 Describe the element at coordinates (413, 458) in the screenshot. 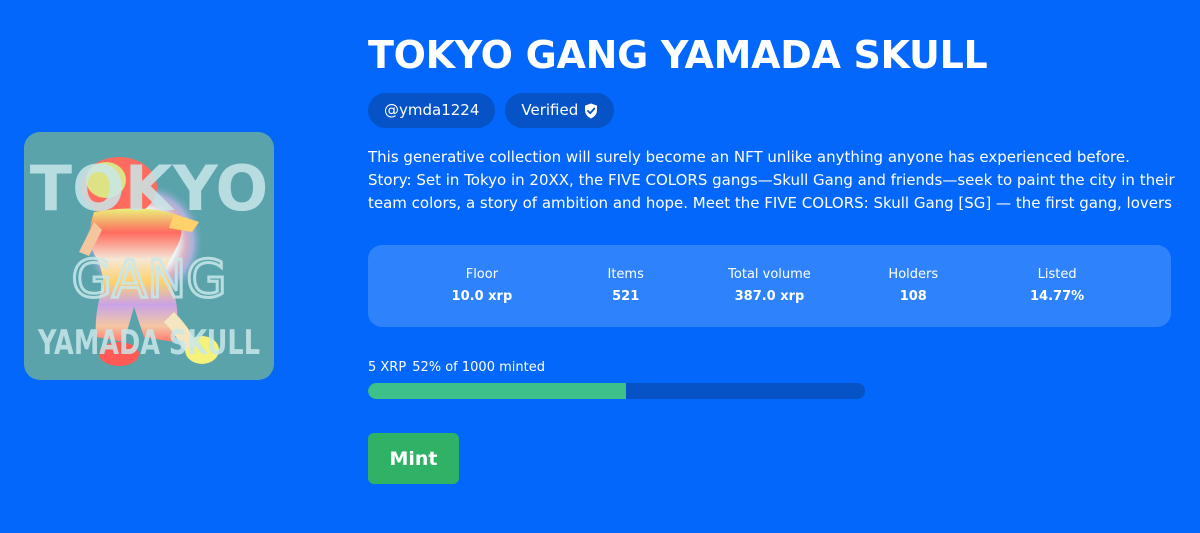

I see `mint-button: Mint` at that location.